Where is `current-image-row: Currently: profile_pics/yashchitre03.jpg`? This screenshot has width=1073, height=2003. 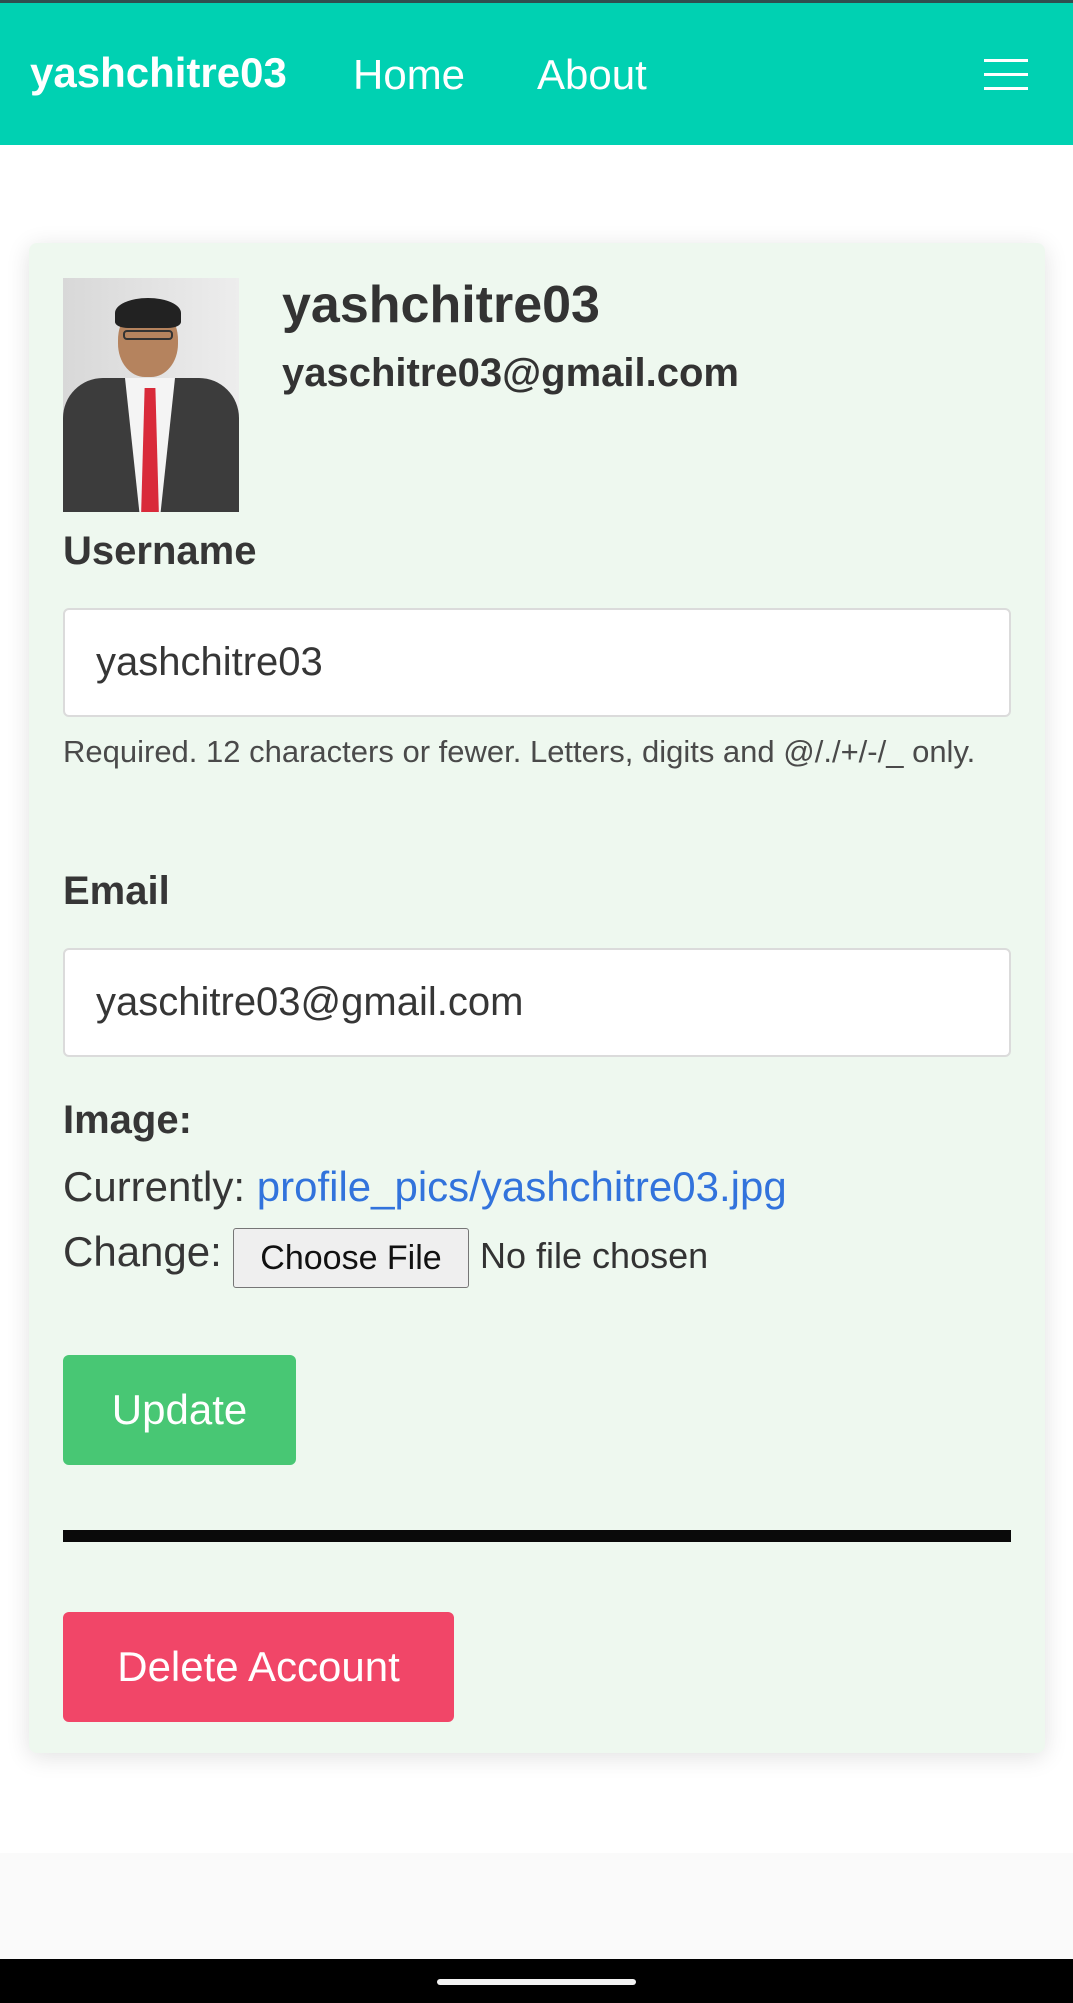
current-image-row: Currently: profile_pics/yashchitre03.jpg is located at coordinates (425, 1187).